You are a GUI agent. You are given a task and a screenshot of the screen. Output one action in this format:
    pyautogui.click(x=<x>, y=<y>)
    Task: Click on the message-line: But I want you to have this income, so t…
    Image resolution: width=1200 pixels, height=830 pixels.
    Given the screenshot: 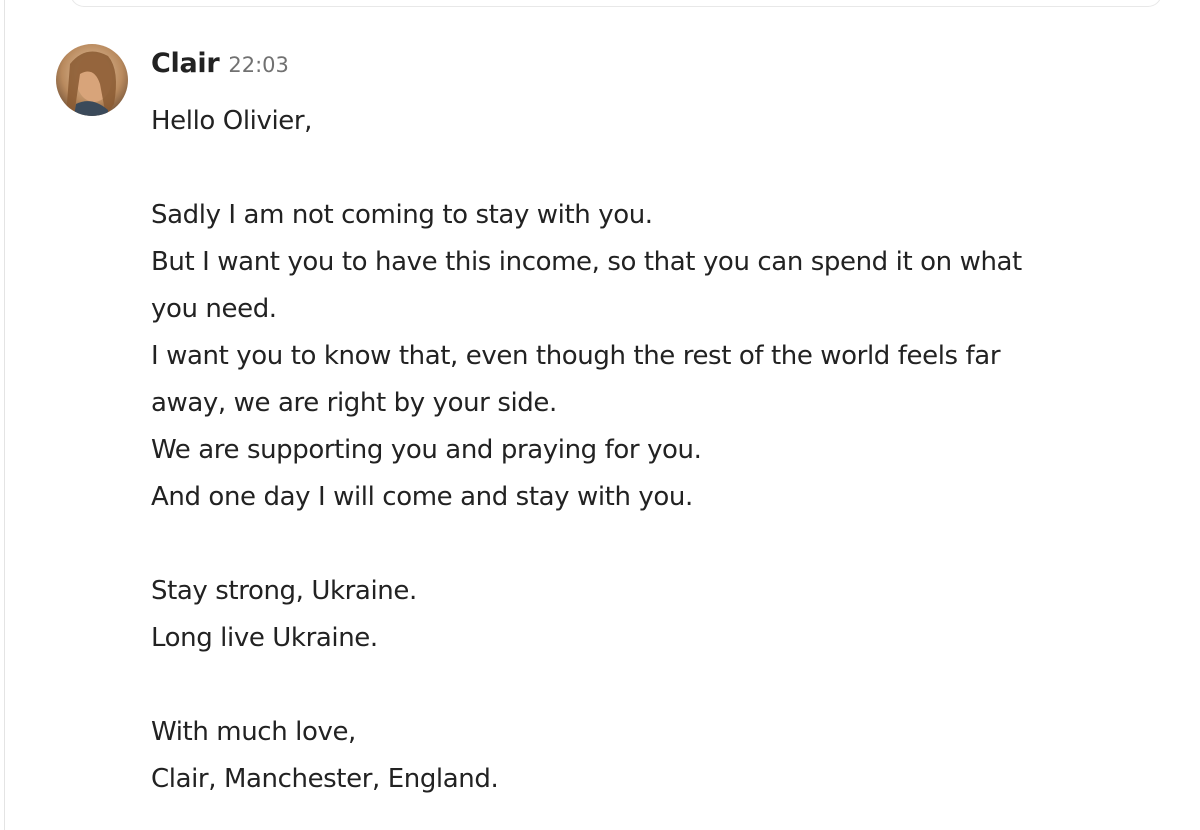 What is the action you would take?
    pyautogui.click(x=586, y=262)
    